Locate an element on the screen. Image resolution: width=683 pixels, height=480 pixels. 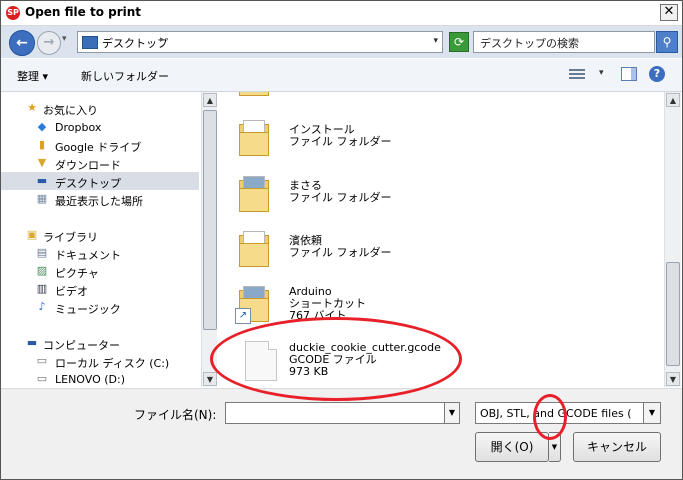
videos-icon: ▥ is located at coordinates (42, 288).